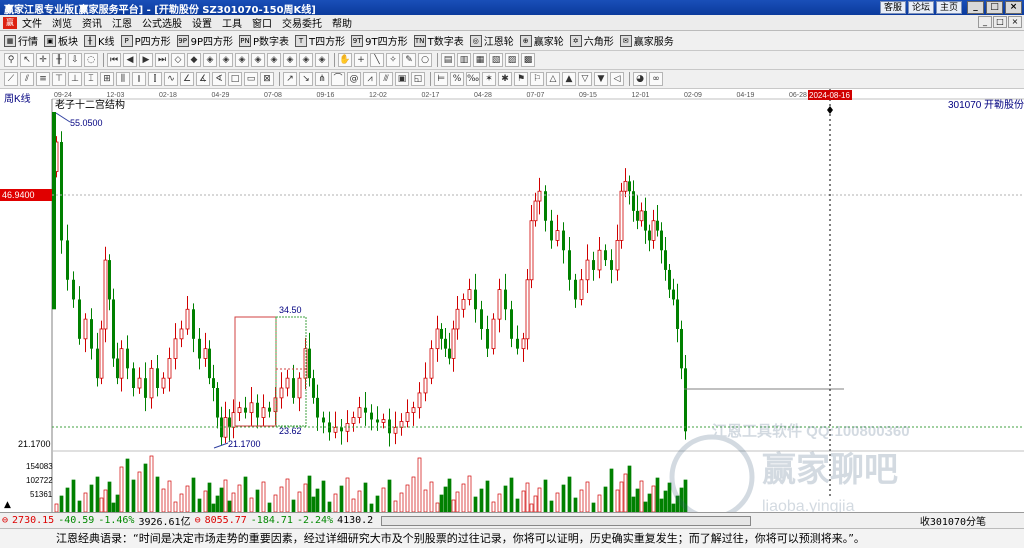 The height and width of the screenshot is (548, 1024). Describe the element at coordinates (226, 60) in the screenshot. I see `diamond-2-icon: ◈` at that location.